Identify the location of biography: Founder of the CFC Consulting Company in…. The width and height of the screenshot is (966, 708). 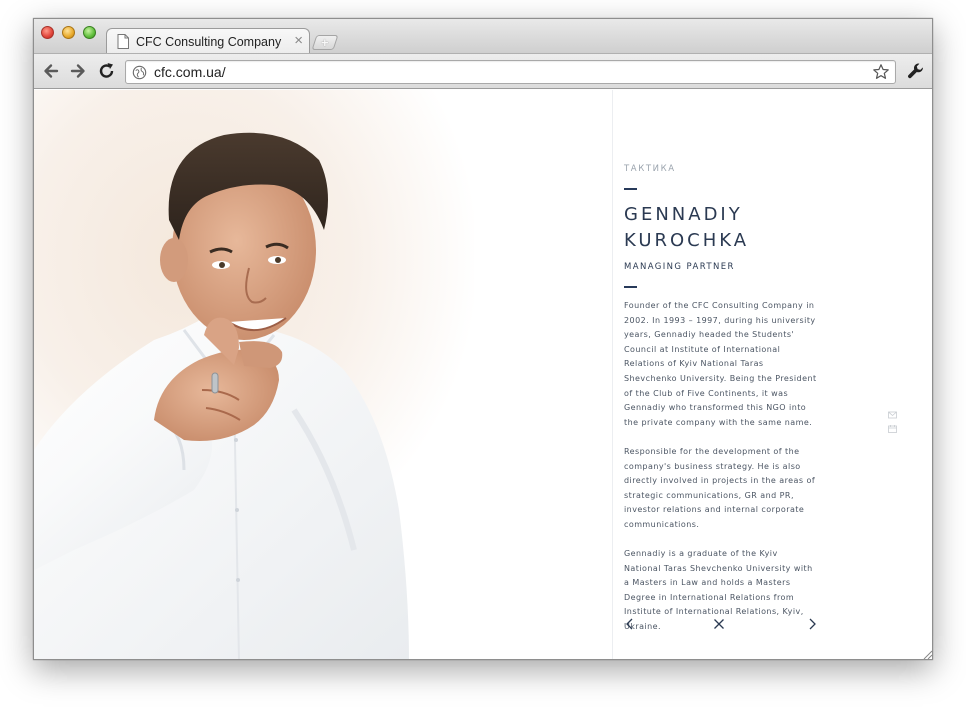
(720, 474).